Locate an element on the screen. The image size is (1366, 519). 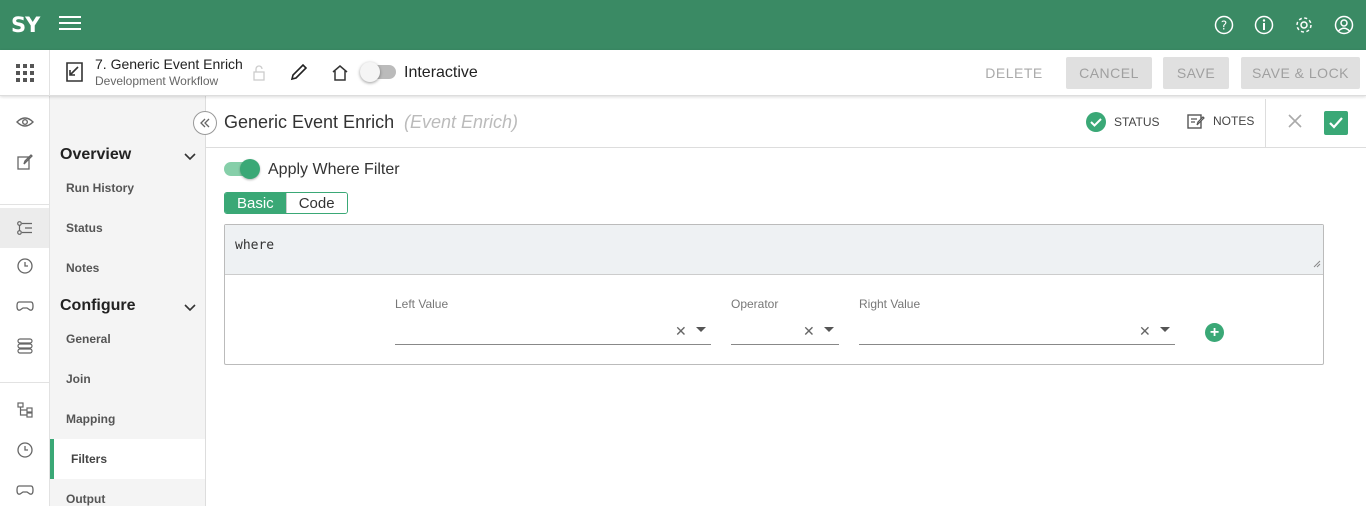
nav-item-mapping: Mapping is located at coordinates (127, 419).